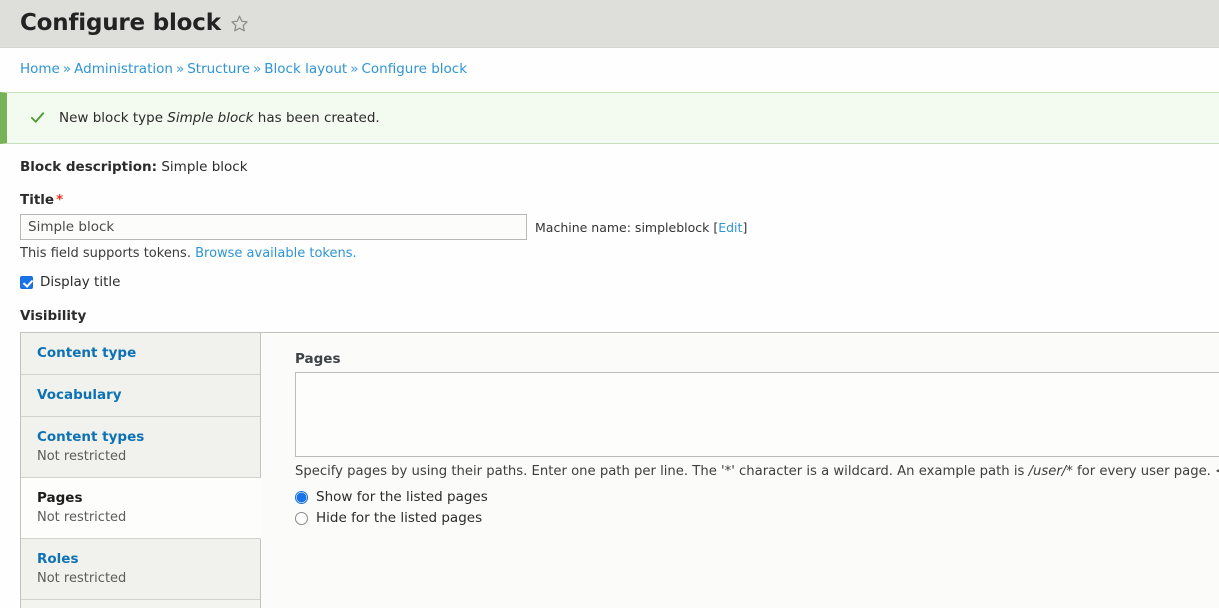  Describe the element at coordinates (210, 117) in the screenshot. I see `status-emphasis: Simple block` at that location.